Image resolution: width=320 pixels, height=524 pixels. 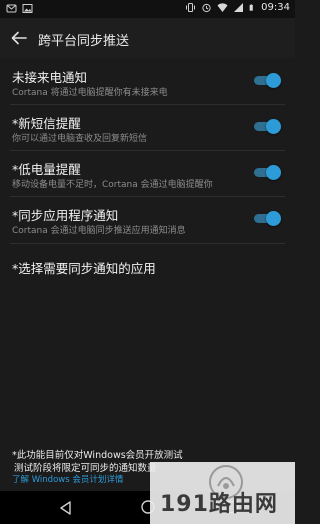 What do you see at coordinates (97, 455) in the screenshot?
I see `footer-note-line1: *此功能目前仅对Windows会员开放测试` at bounding box center [97, 455].